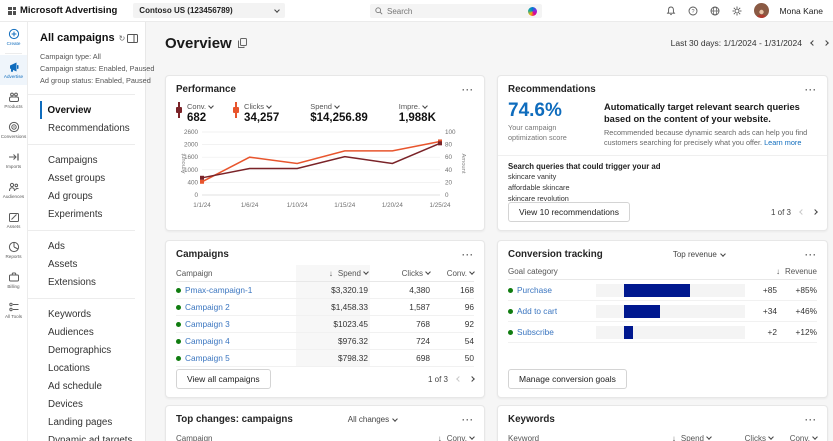  What do you see at coordinates (537, 311) in the screenshot?
I see `goal-link: Add to cart` at bounding box center [537, 311].